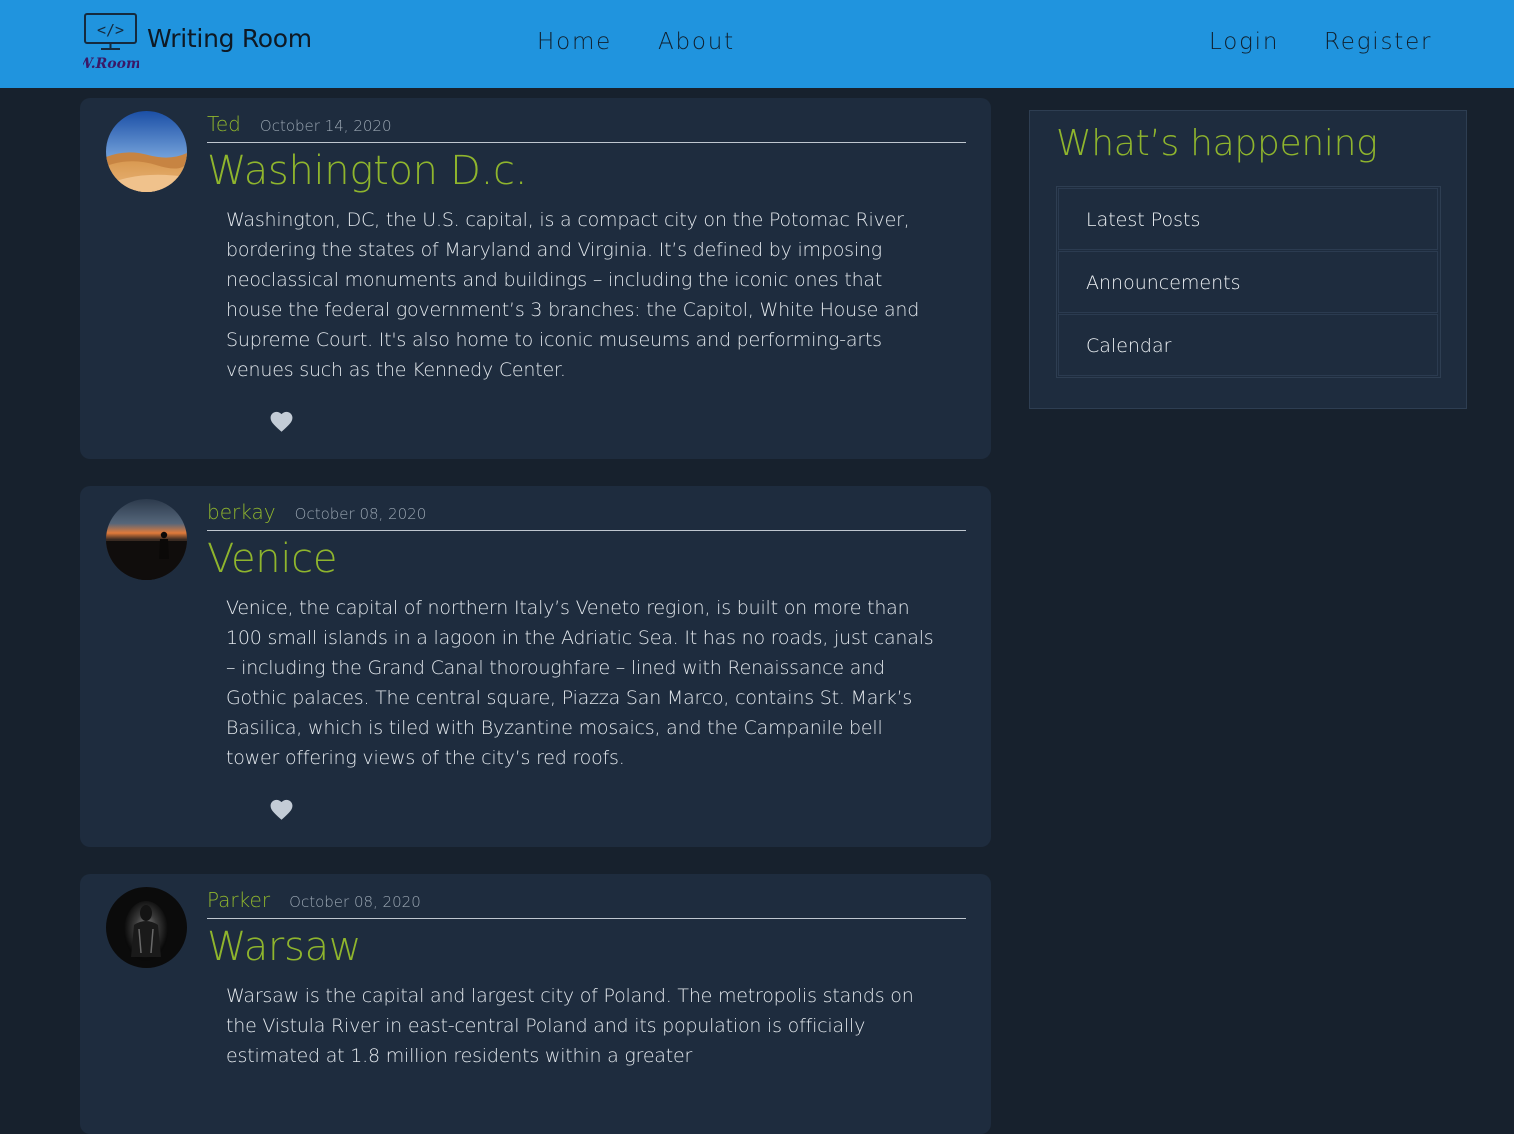 The image size is (1514, 1134). I want to click on dark-figure-avatar, so click(146, 927).